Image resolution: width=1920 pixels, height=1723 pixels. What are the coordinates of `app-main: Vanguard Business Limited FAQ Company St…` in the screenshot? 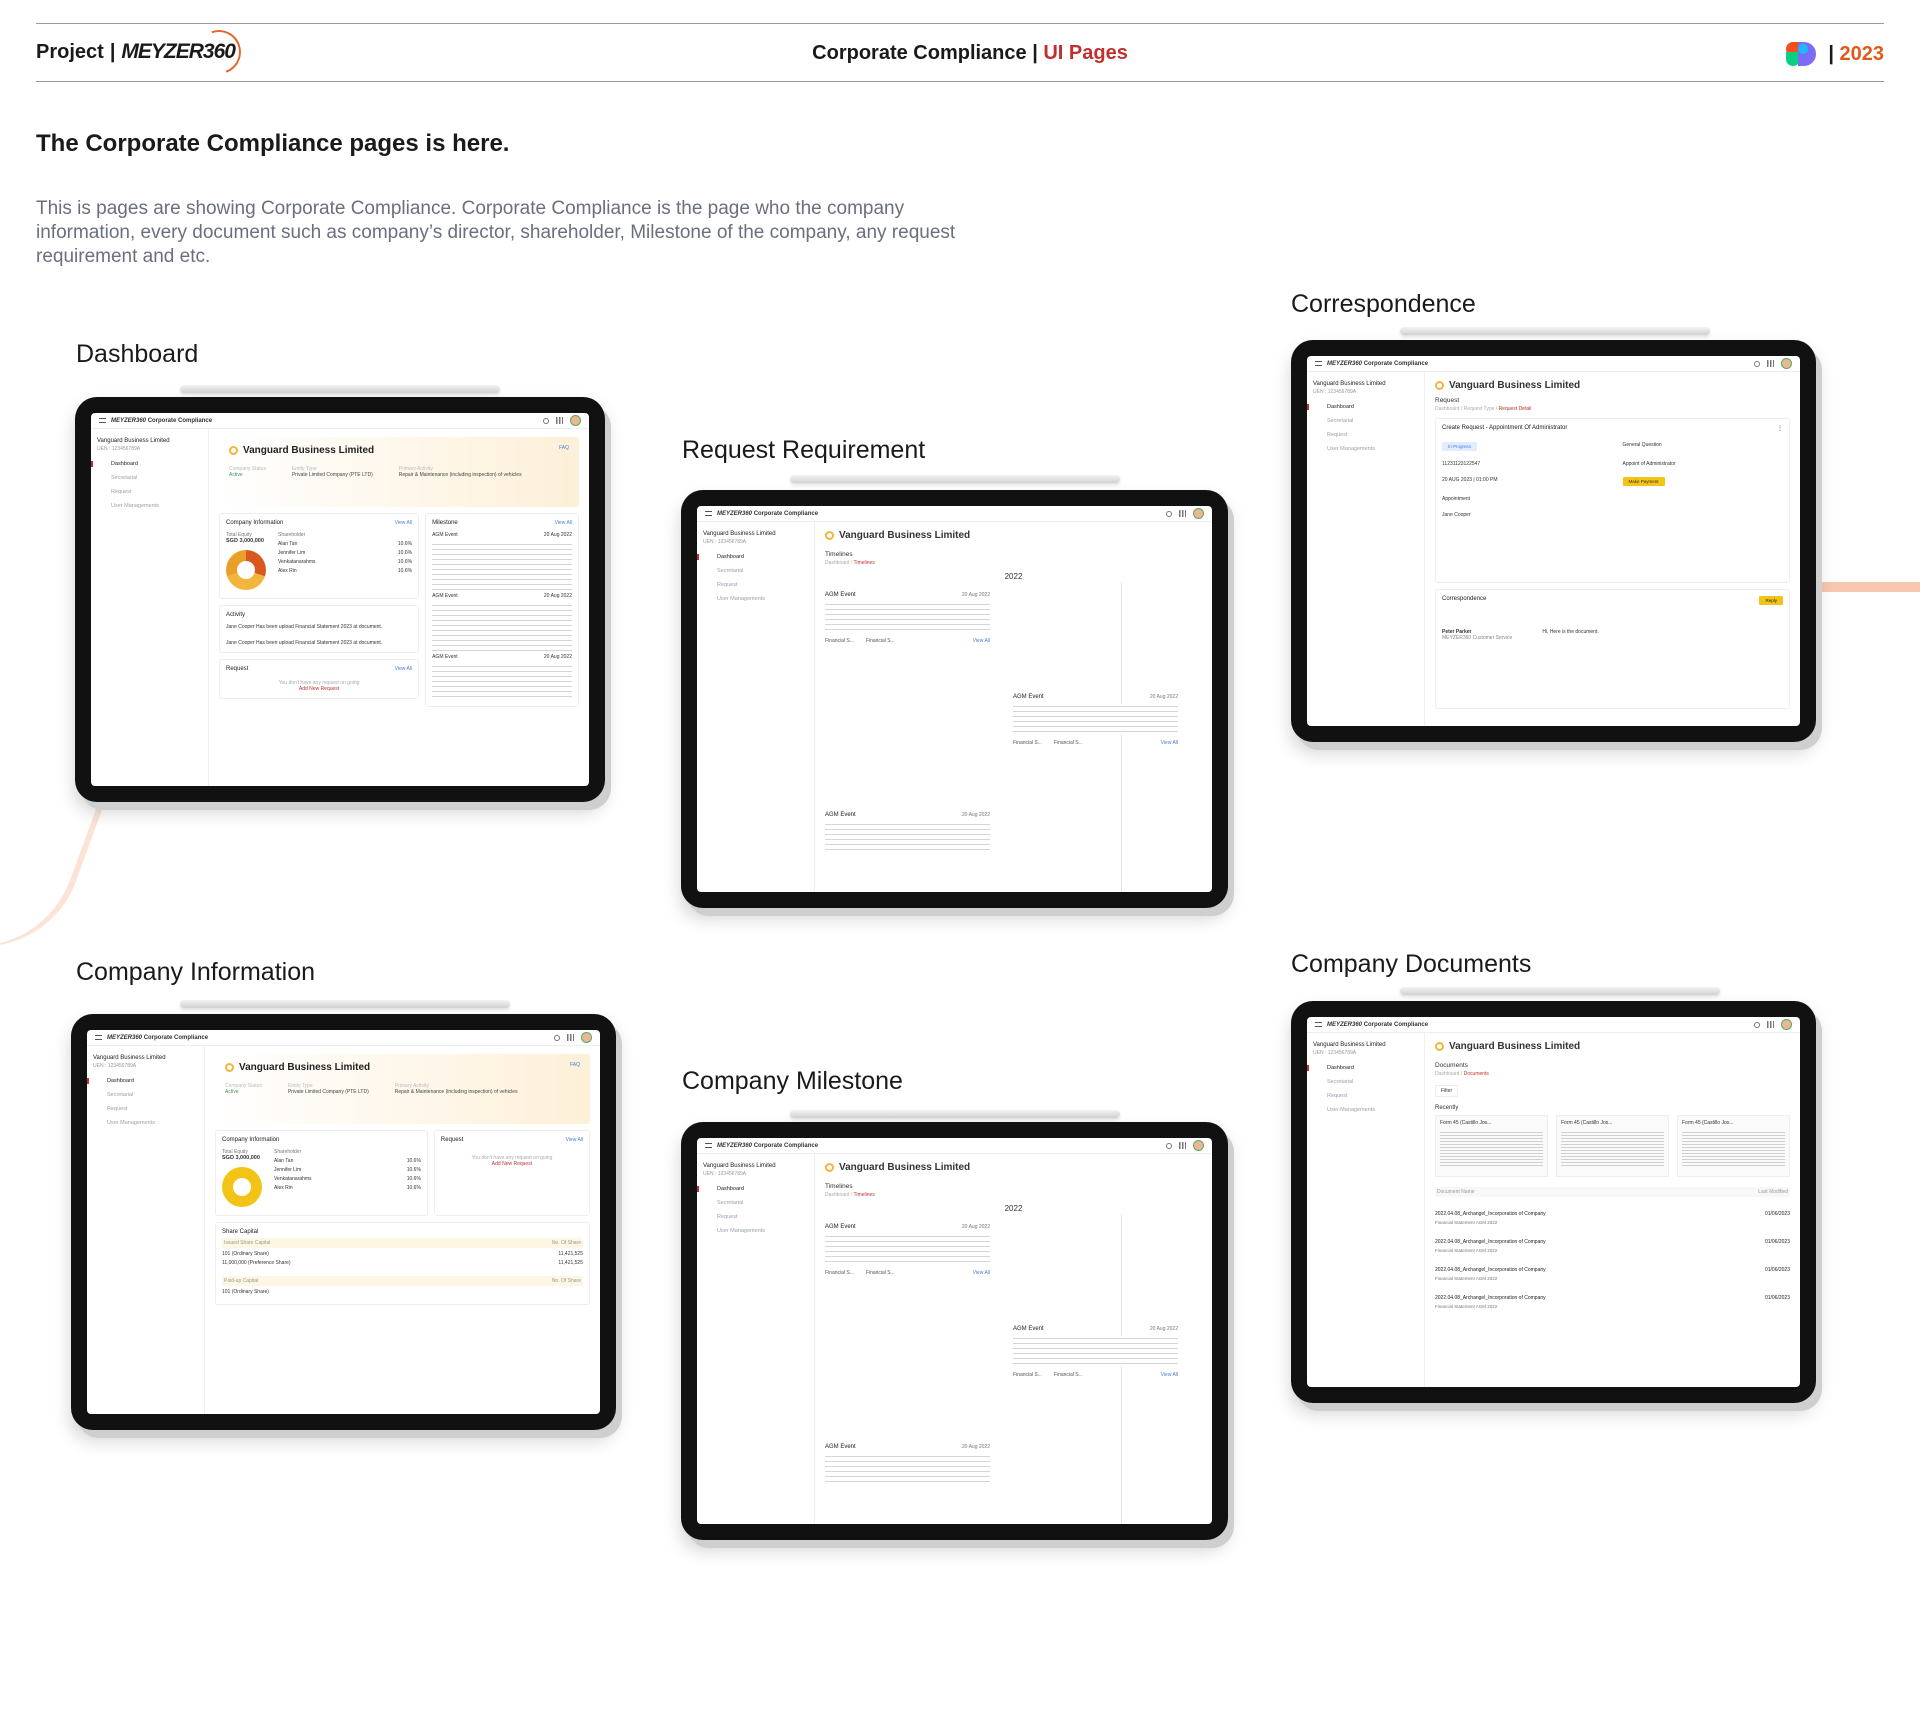 It's located at (399, 607).